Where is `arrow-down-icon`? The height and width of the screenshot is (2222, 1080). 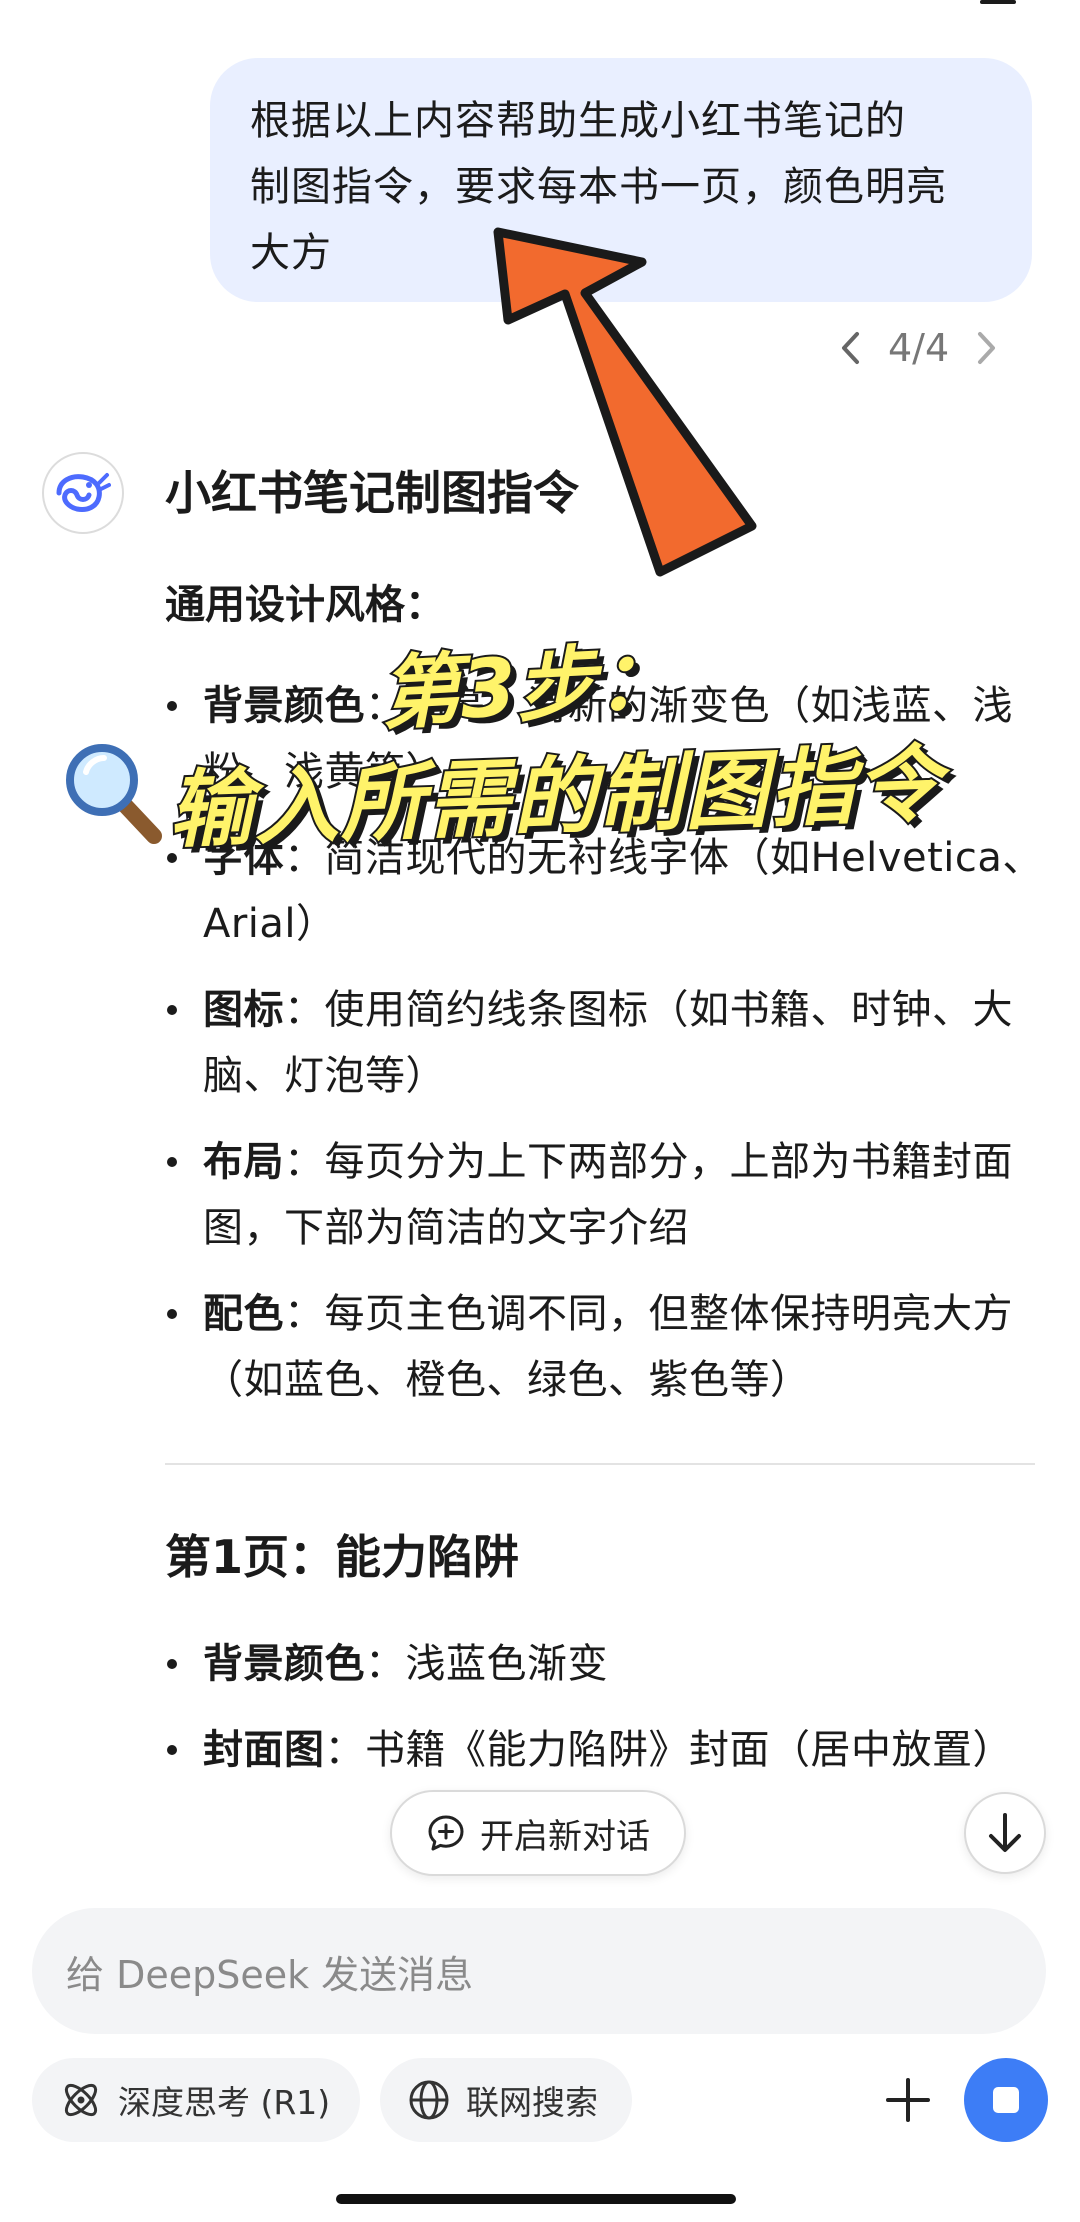
arrow-down-icon is located at coordinates (1005, 1832).